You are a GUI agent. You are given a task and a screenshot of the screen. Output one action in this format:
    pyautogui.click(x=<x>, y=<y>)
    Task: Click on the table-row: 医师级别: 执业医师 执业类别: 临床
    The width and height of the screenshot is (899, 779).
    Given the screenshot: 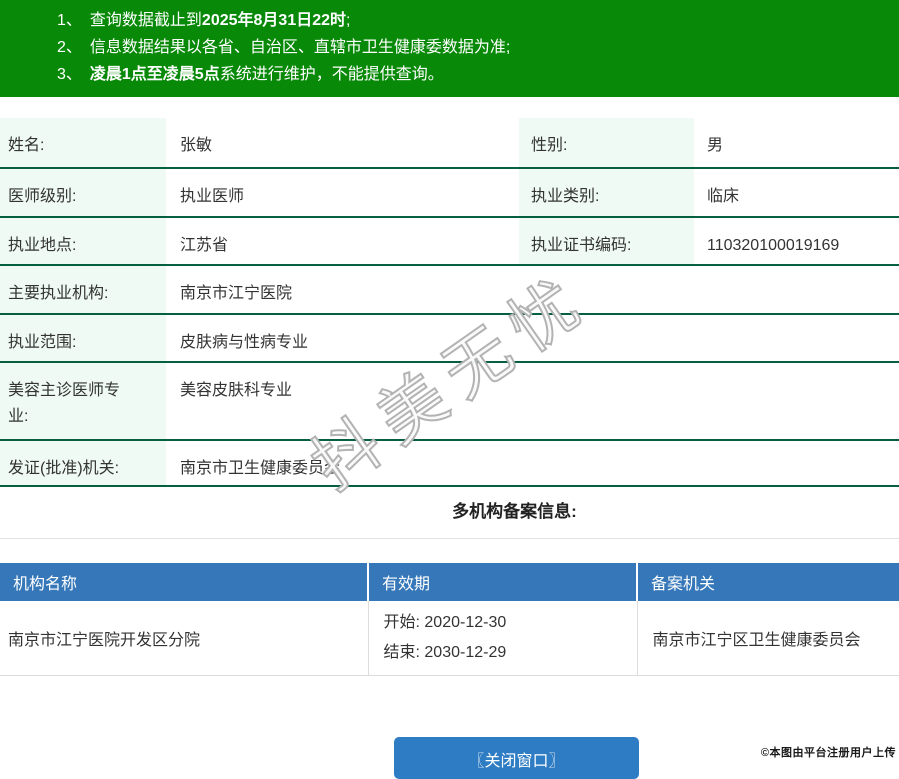 What is the action you would take?
    pyautogui.click(x=449, y=193)
    